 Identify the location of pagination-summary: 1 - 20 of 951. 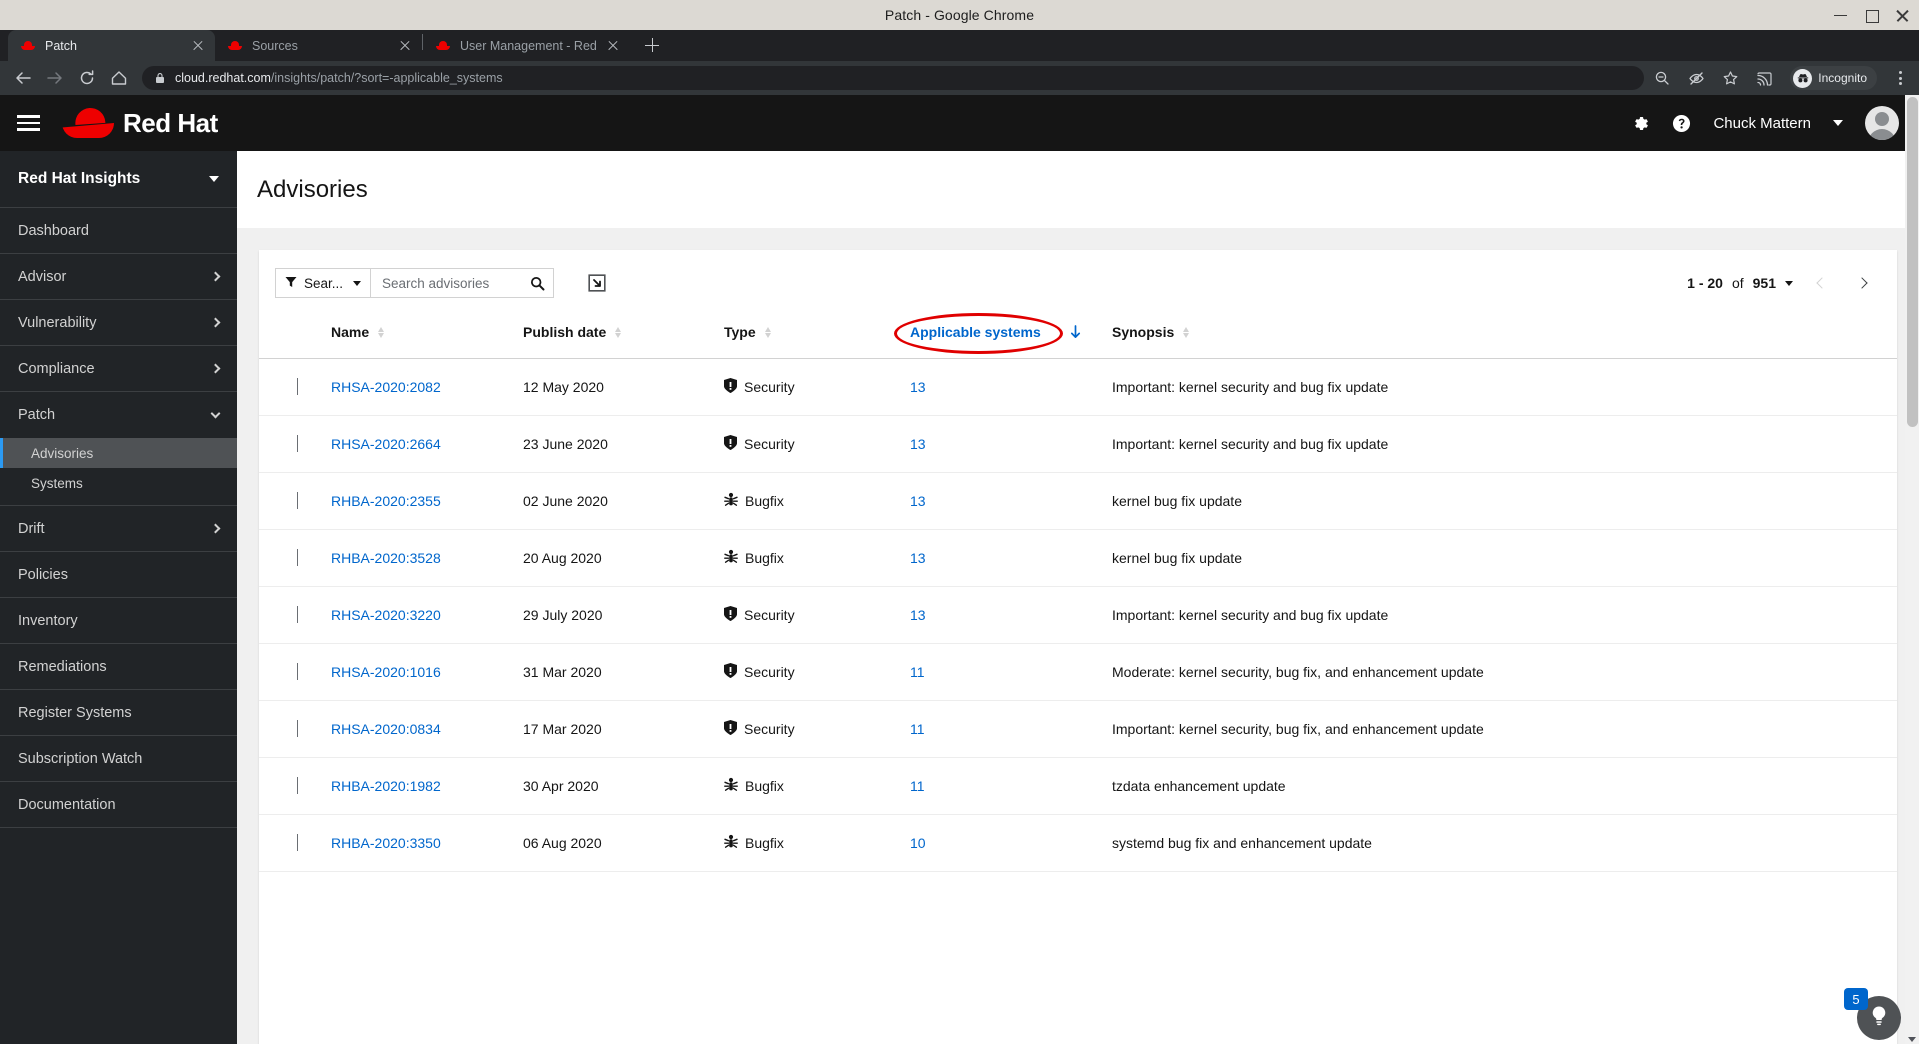
(1740, 283).